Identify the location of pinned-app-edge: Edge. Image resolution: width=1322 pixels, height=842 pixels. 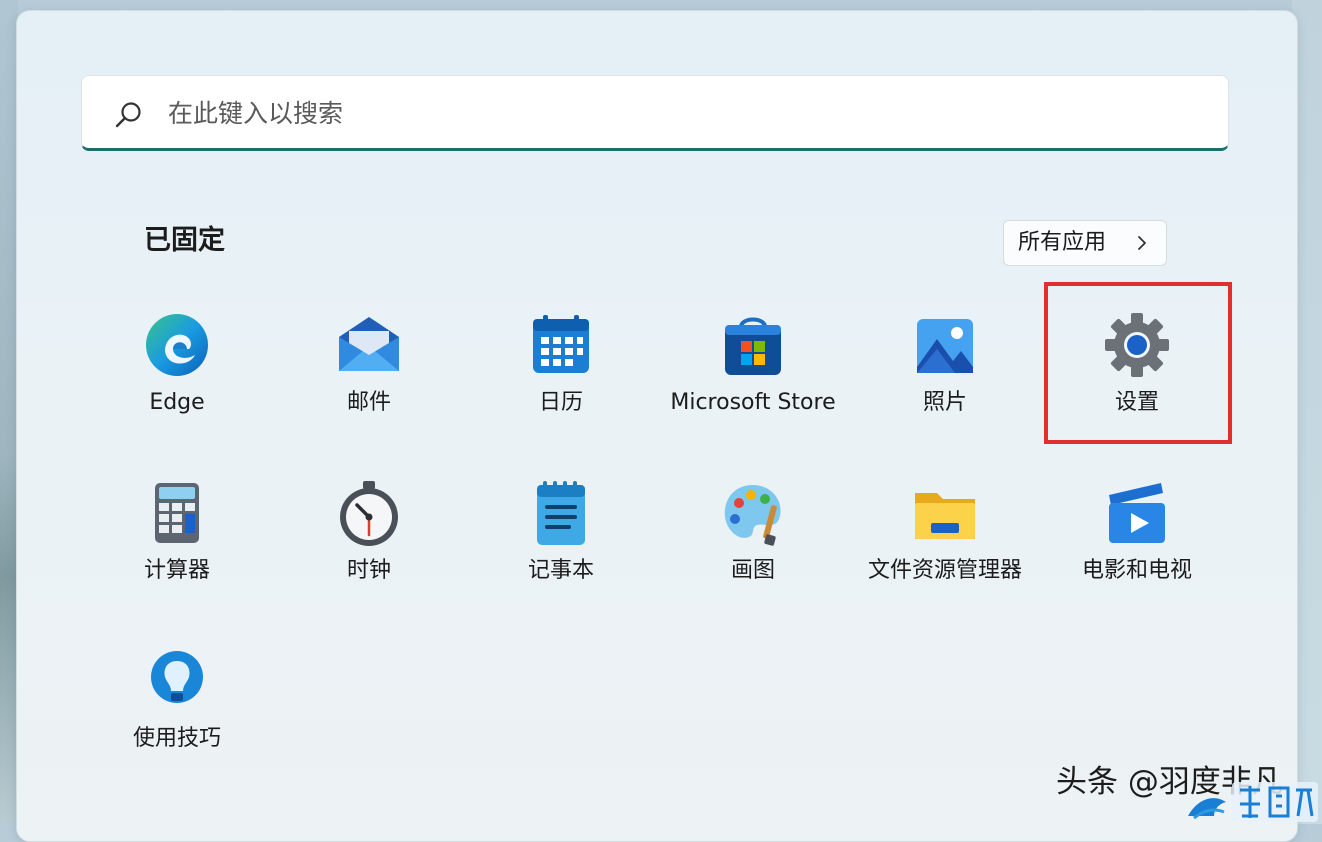
(177, 381).